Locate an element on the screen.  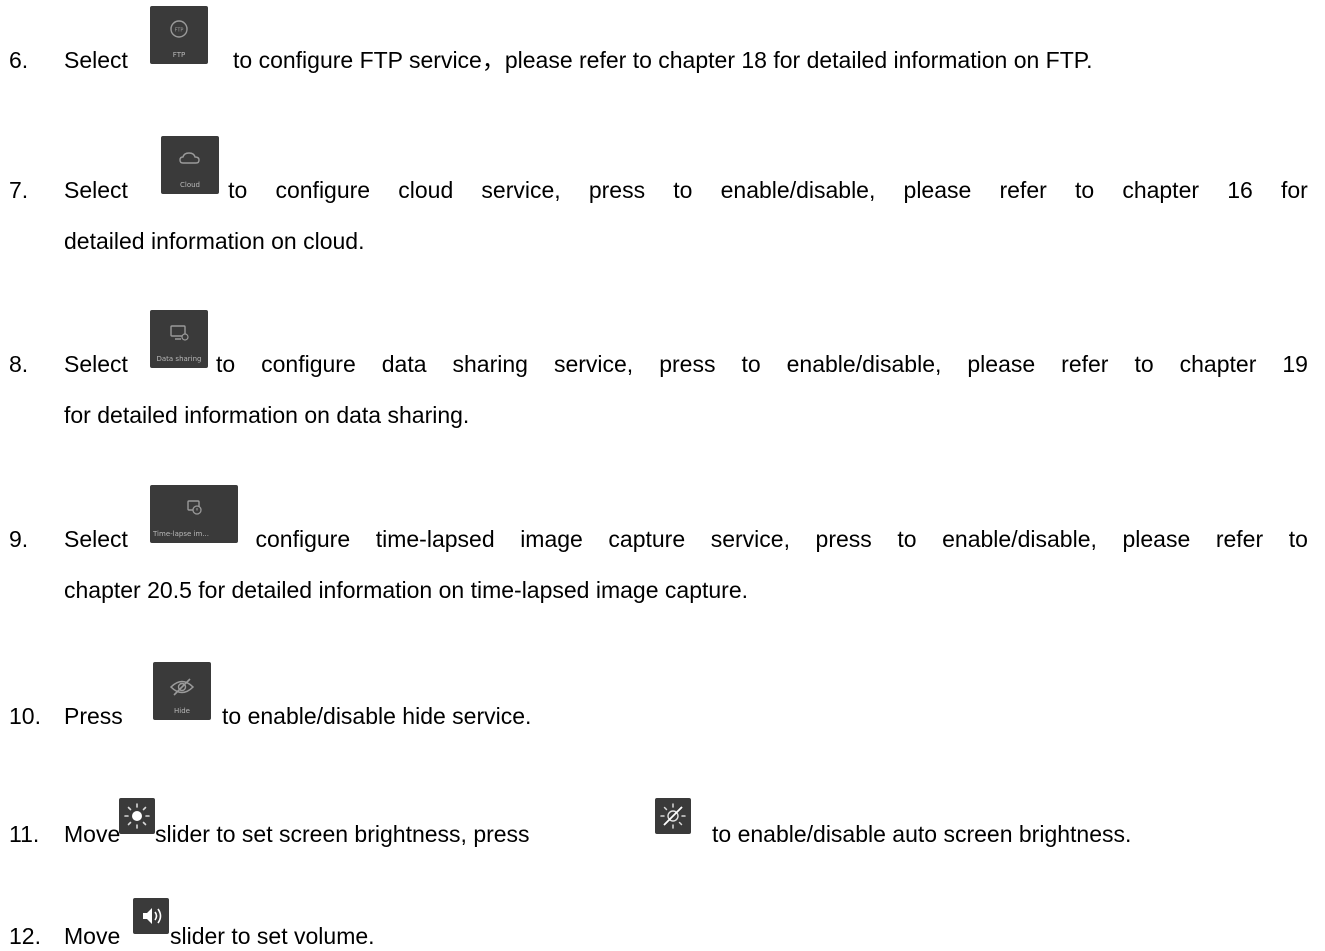
item-text: detailed information on cloud. is located at coordinates (214, 241).